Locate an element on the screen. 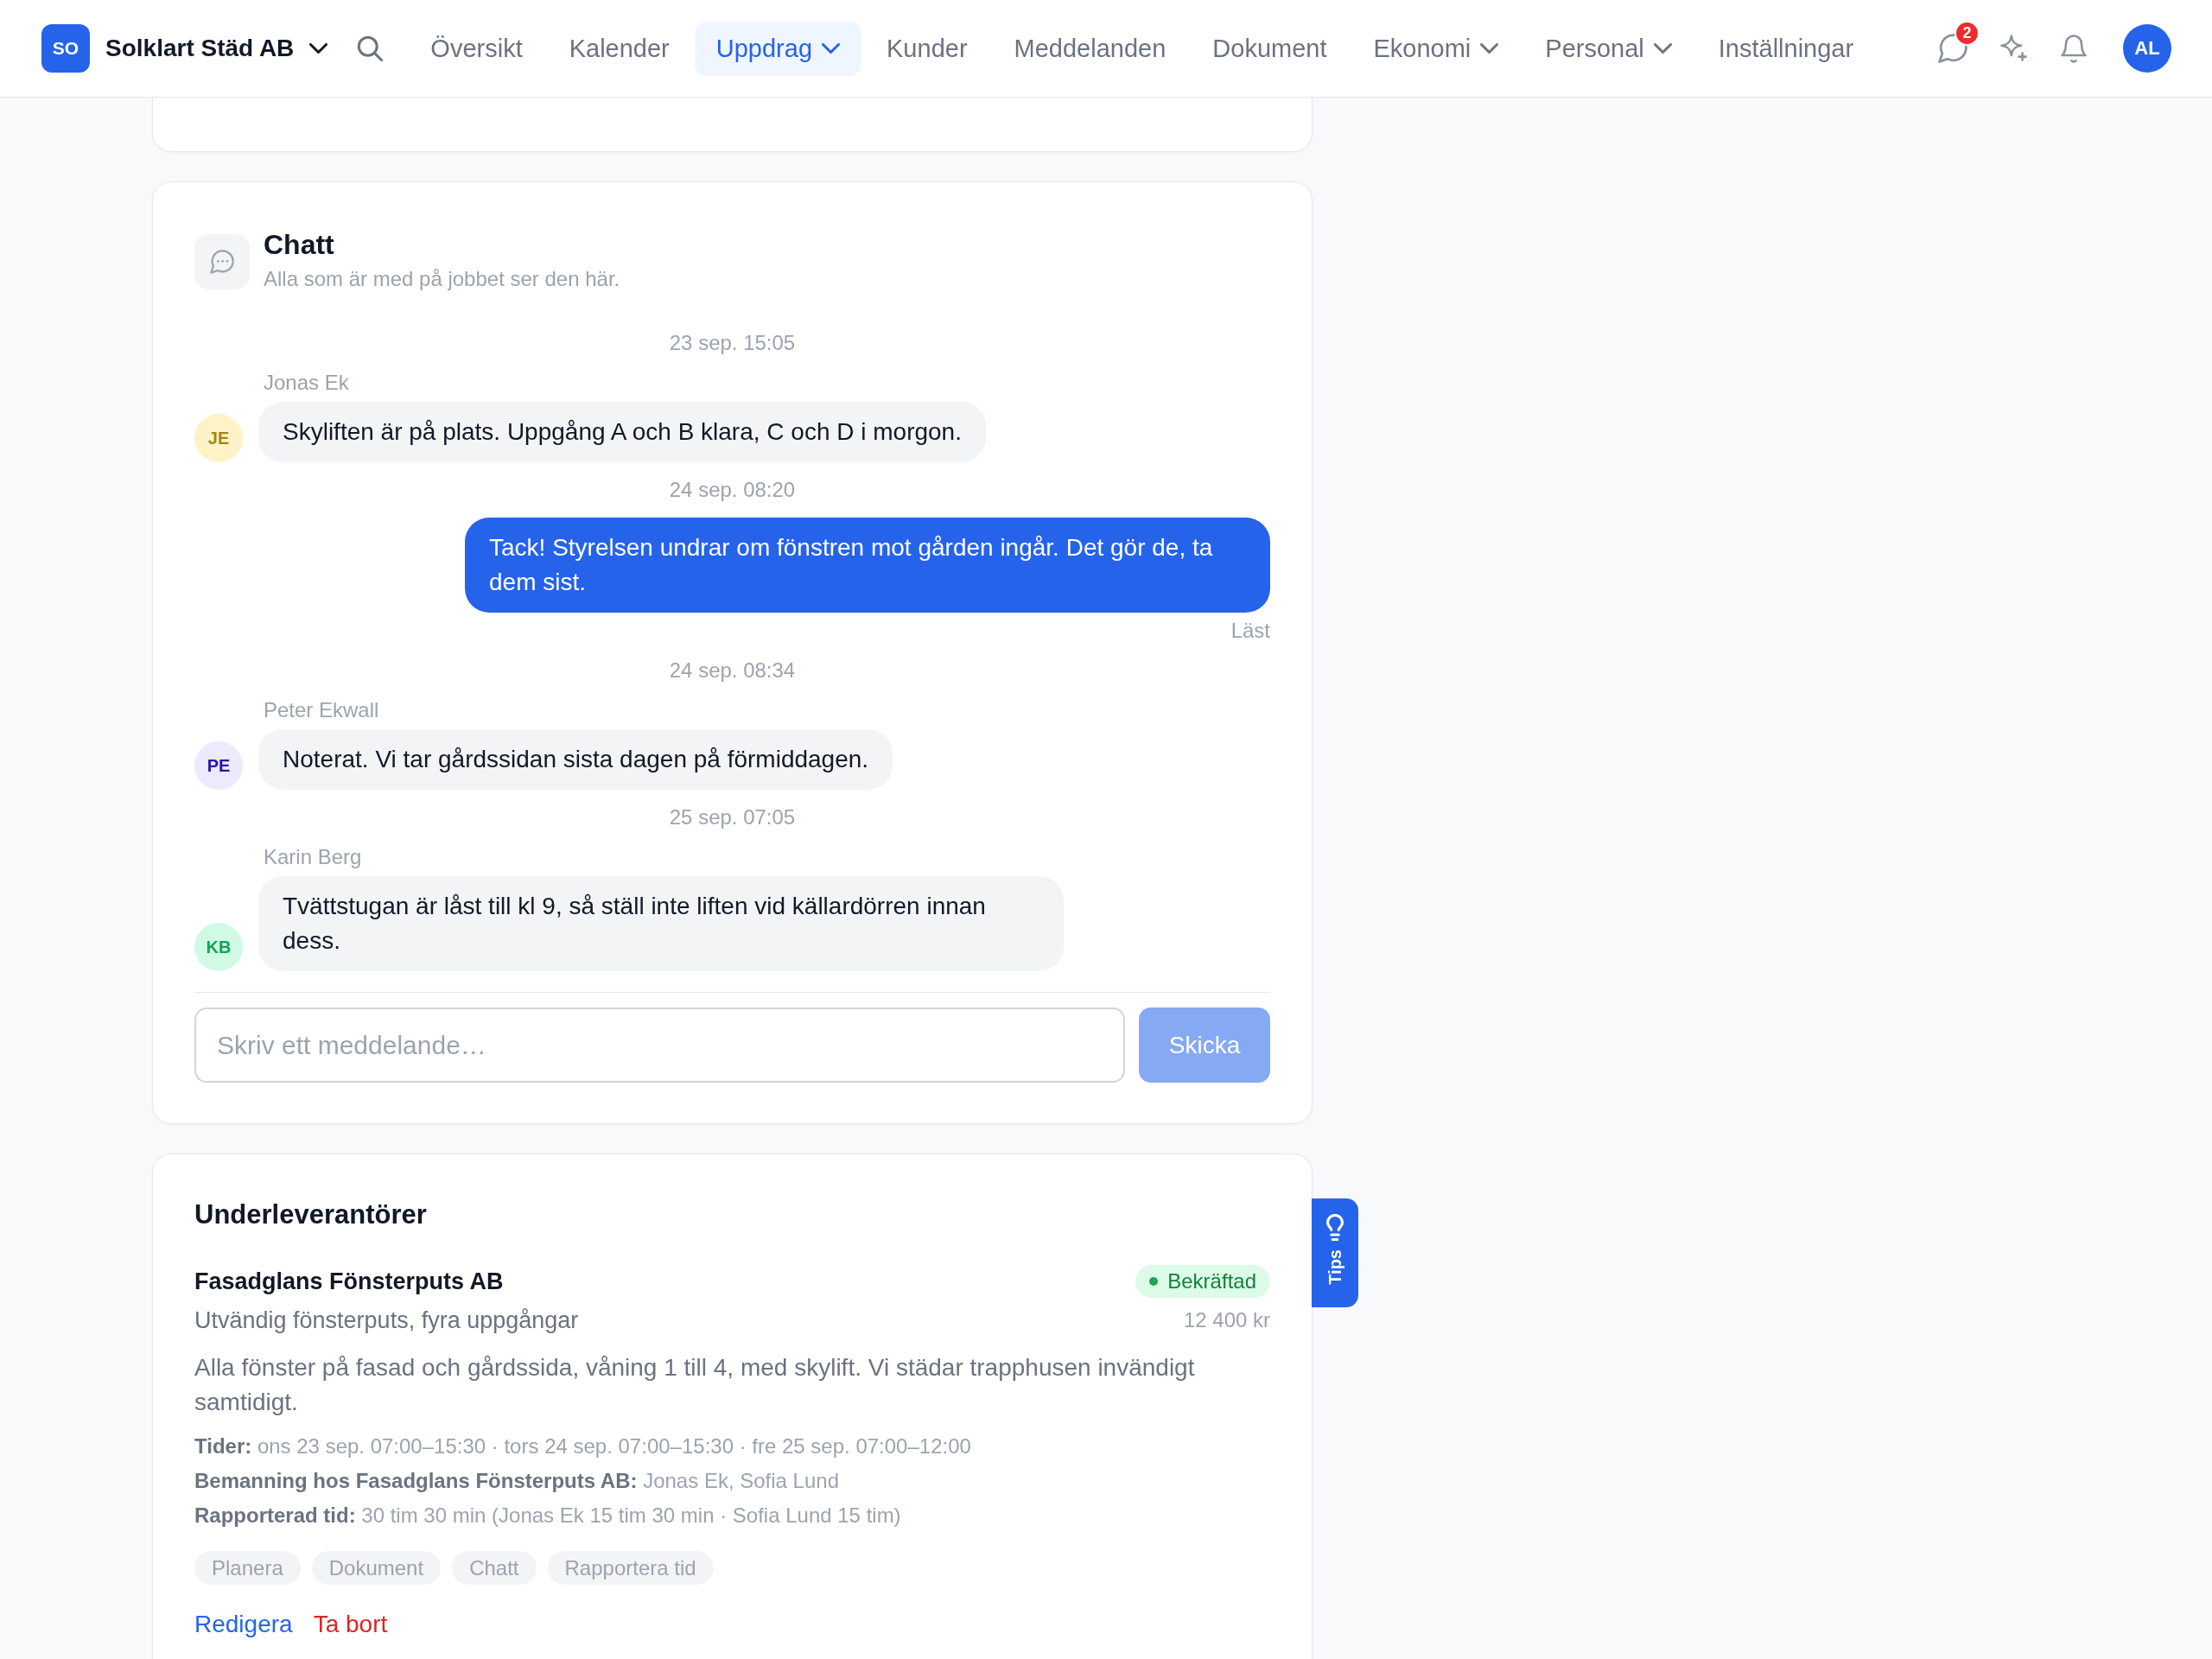  nav-tab: Inställningar is located at coordinates (1786, 48).